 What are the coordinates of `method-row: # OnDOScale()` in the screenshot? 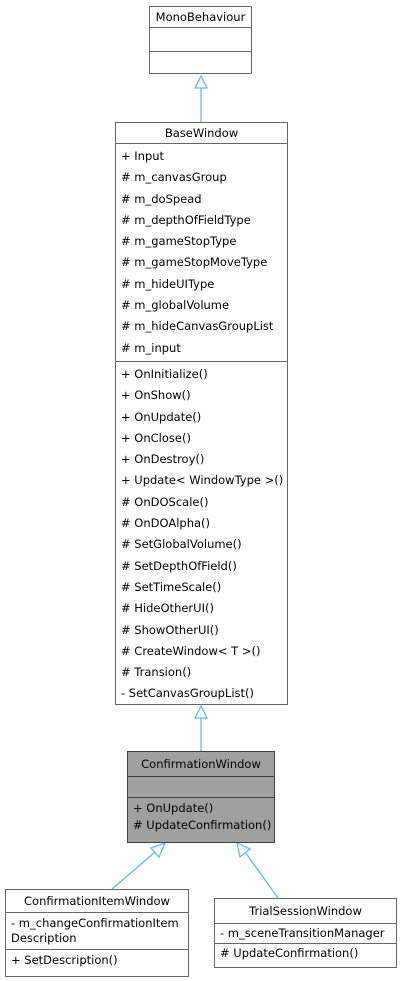 It's located at (165, 501).